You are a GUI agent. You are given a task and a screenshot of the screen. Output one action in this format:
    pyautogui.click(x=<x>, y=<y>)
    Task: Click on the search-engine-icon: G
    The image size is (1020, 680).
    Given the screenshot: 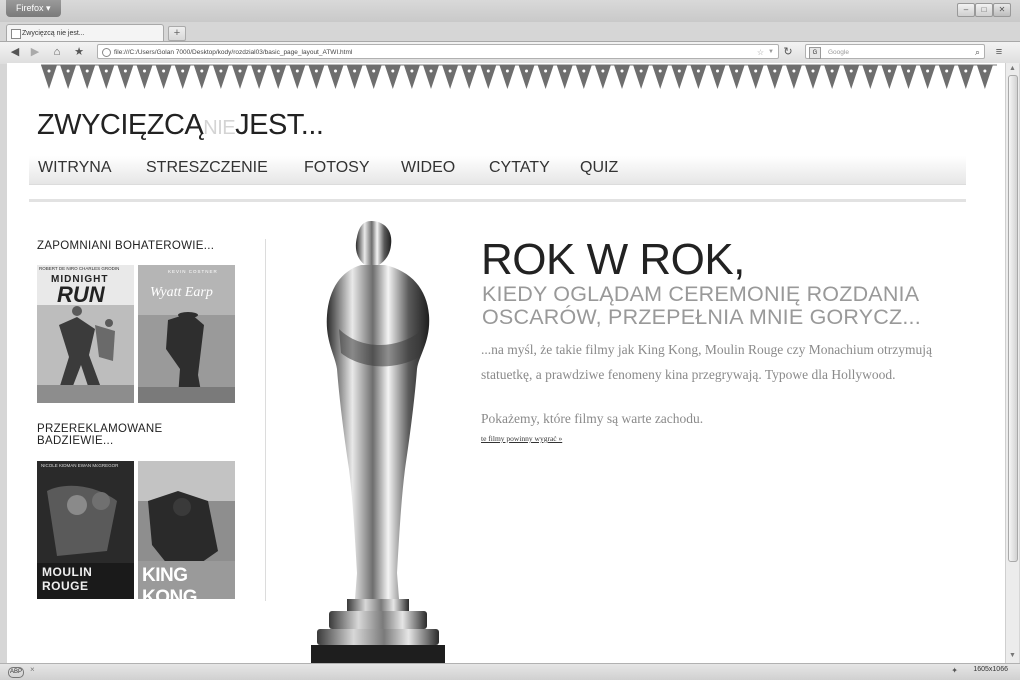 What is the action you would take?
    pyautogui.click(x=815, y=53)
    